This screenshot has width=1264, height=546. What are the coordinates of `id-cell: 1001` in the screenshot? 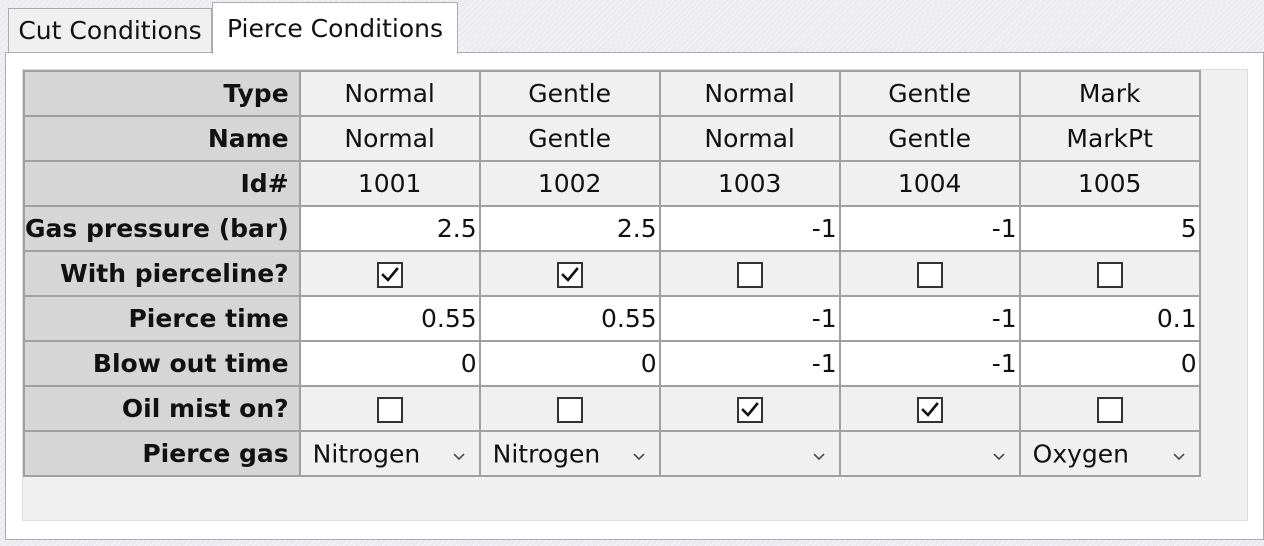 It's located at (389, 183).